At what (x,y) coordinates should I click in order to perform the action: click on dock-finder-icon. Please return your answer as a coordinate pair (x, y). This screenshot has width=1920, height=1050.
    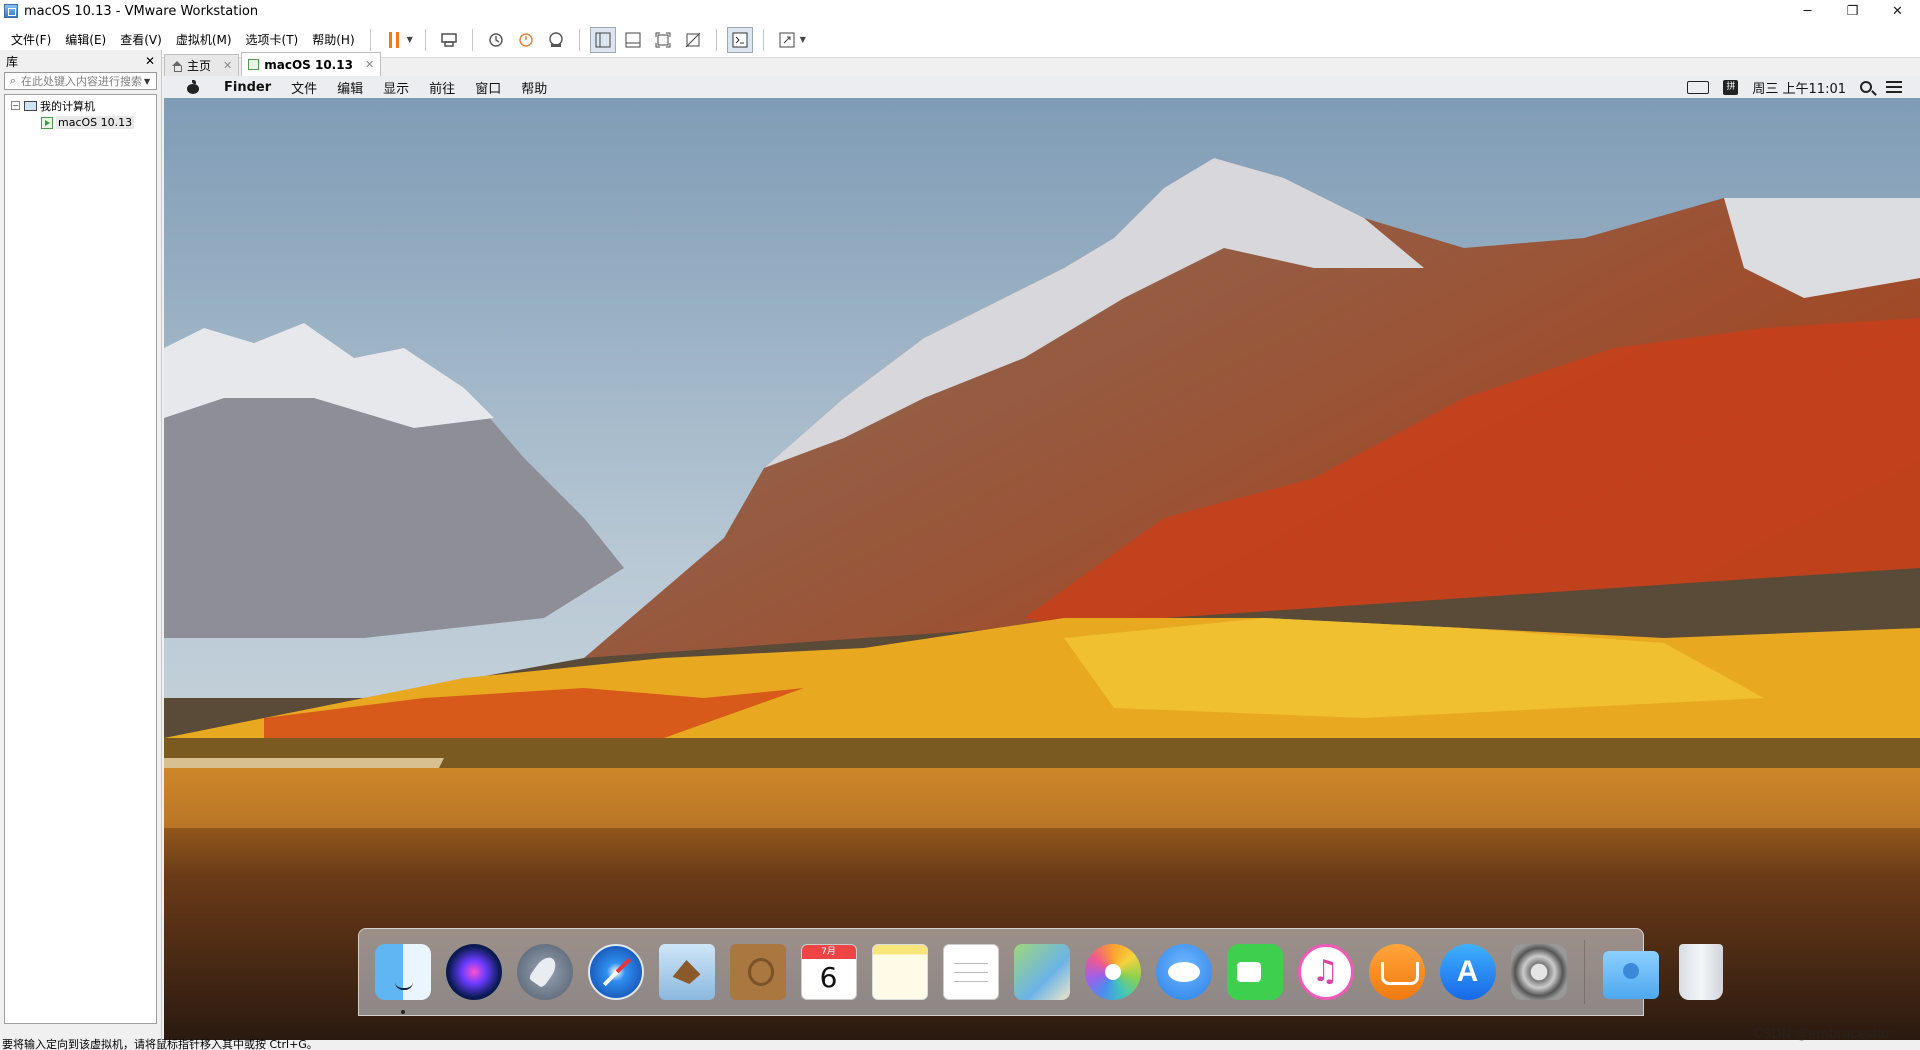
    Looking at the image, I should click on (402, 979).